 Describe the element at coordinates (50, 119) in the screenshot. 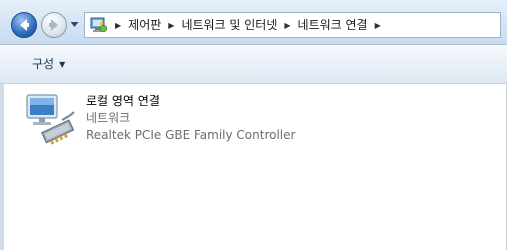

I see `network-adapter-icon` at that location.